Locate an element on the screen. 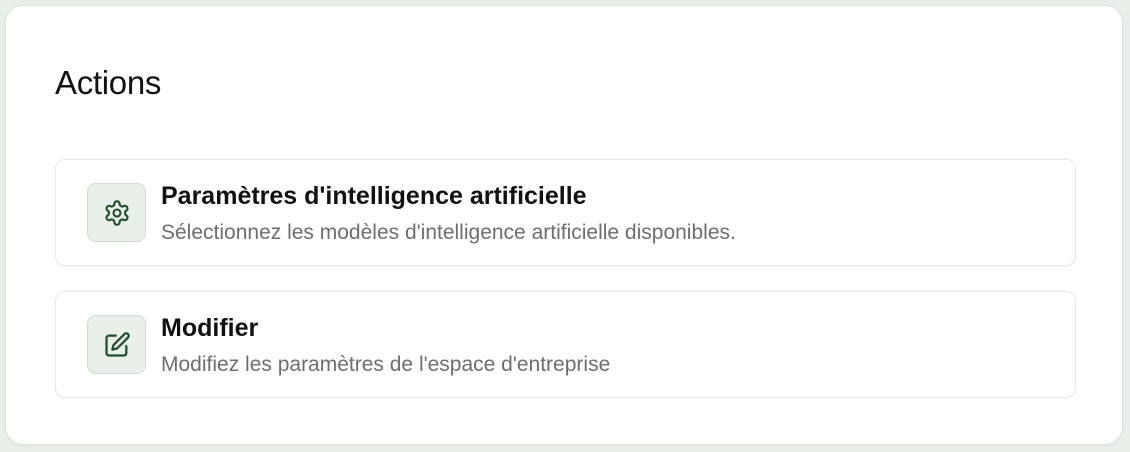  gear-icon is located at coordinates (117, 213).